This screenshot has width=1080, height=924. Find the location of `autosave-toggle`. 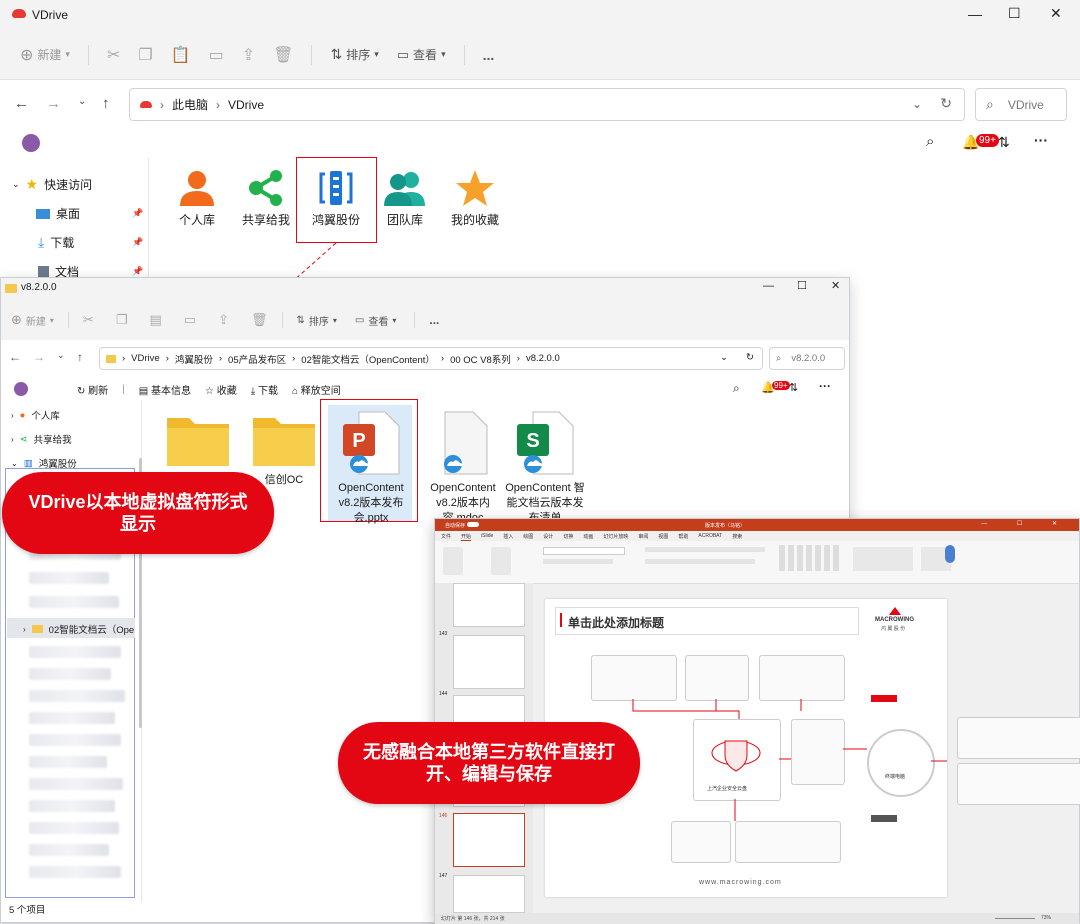

autosave-toggle is located at coordinates (473, 524).